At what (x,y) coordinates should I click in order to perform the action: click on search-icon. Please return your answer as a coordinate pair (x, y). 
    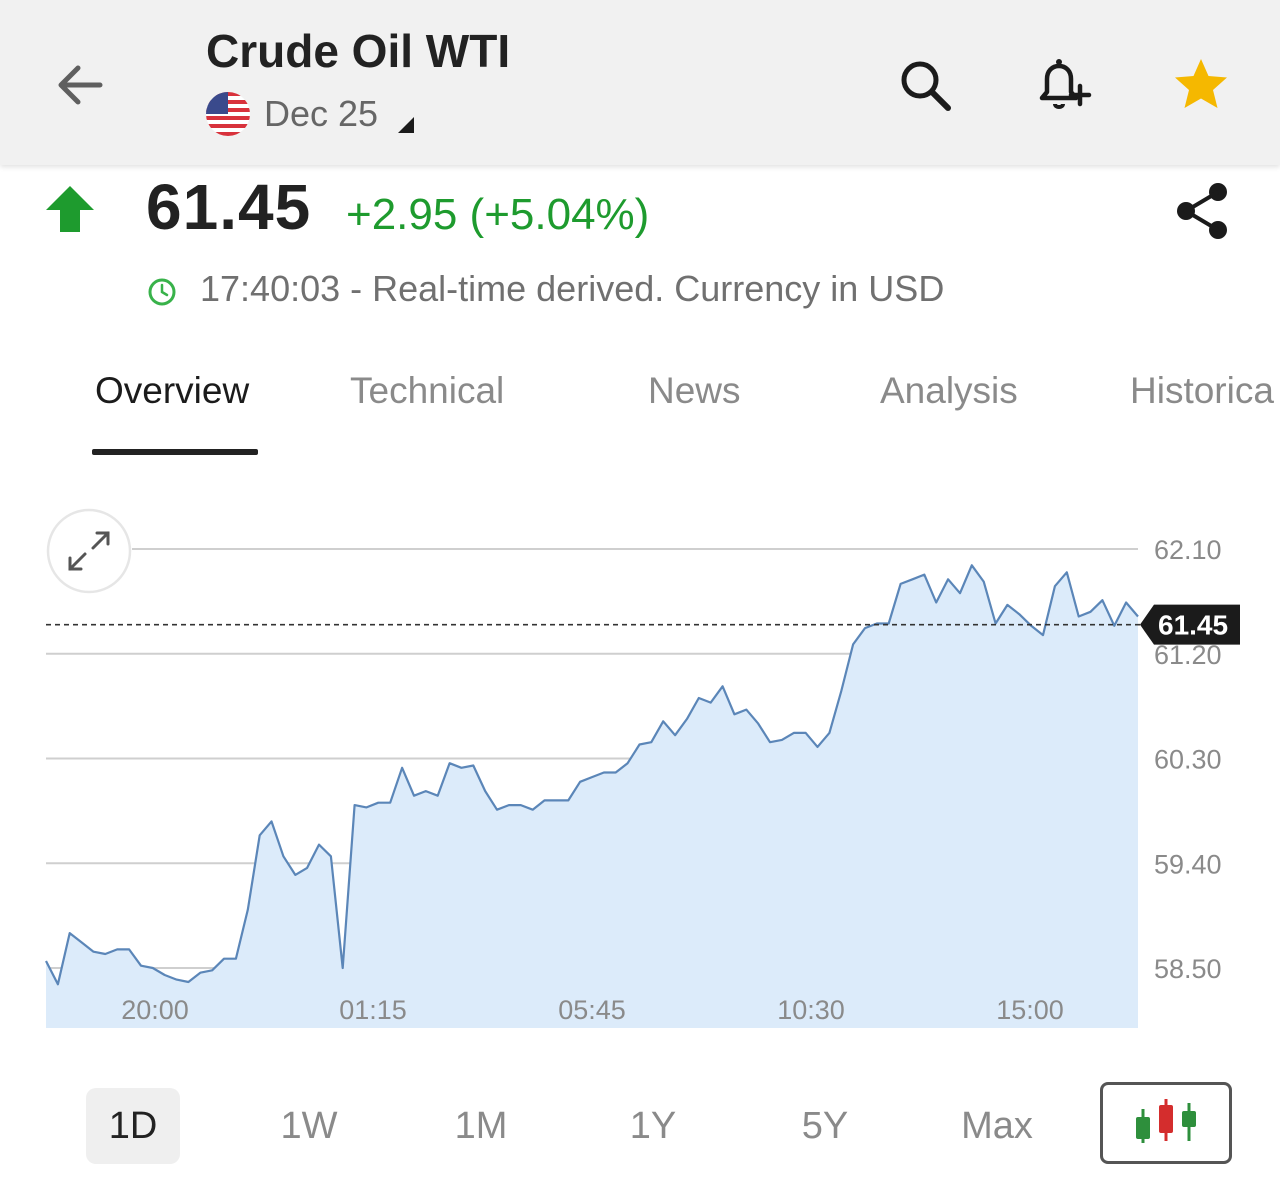
    Looking at the image, I should click on (925, 85).